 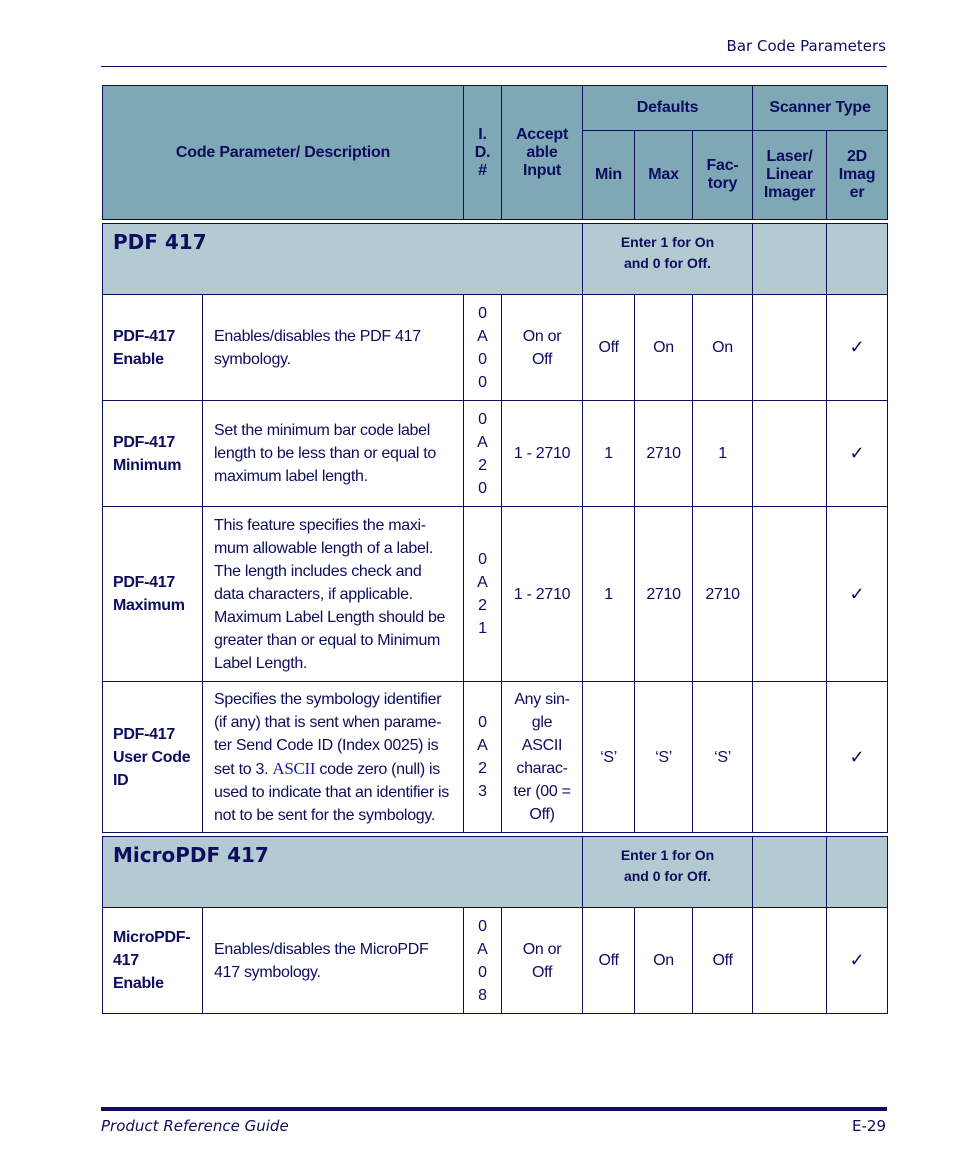 I want to click on col-header-accept-line: Accept, so click(x=542, y=134).